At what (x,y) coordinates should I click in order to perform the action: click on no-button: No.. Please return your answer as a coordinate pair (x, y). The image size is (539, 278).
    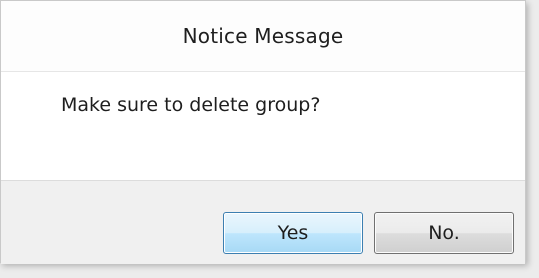
    Looking at the image, I should click on (444, 233).